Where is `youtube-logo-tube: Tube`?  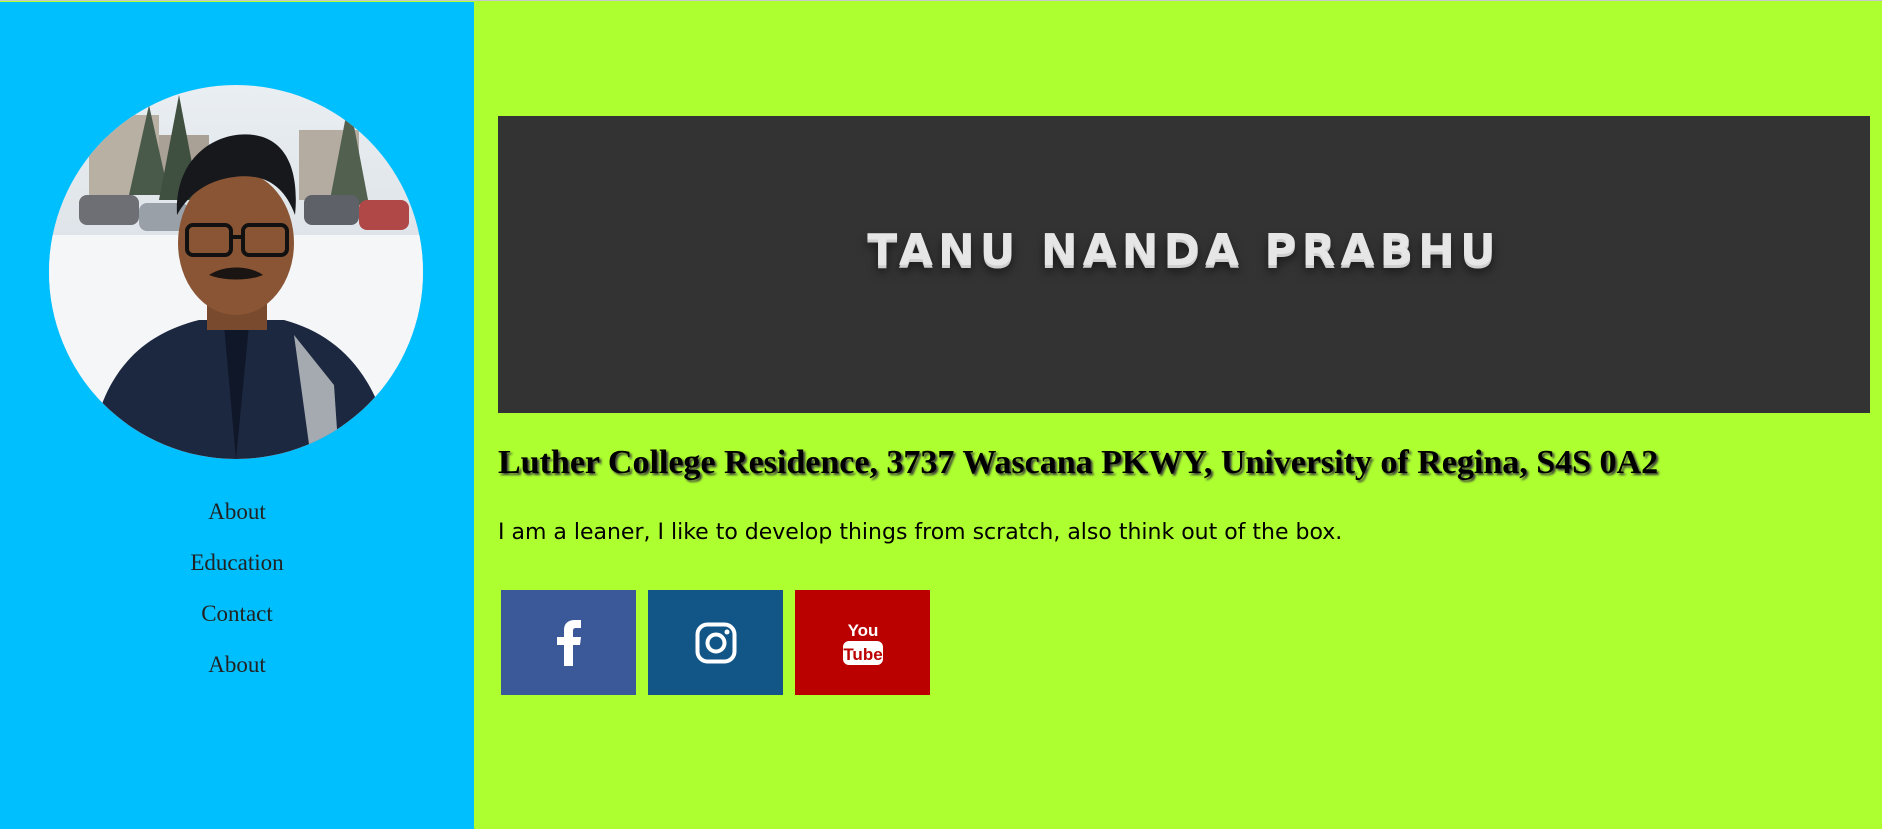 youtube-logo-tube: Tube is located at coordinates (862, 654).